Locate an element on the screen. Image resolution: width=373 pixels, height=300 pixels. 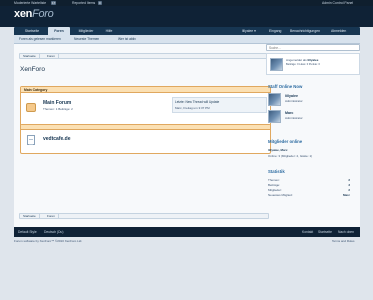
footer-home-link: Startseite is located at coordinates (325, 232).